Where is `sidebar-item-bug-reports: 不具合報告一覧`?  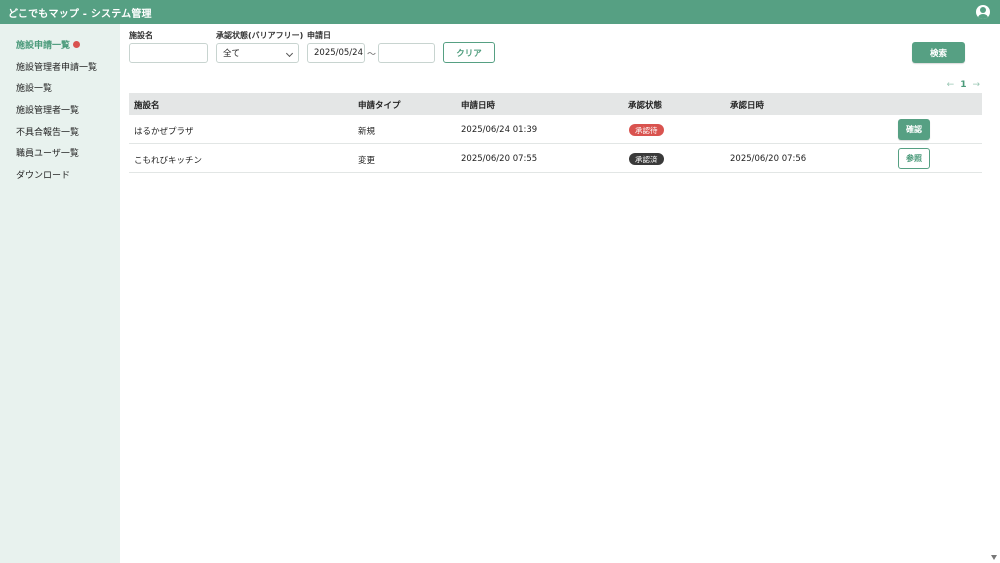
sidebar-item-bug-reports: 不具合報告一覧 is located at coordinates (47, 131).